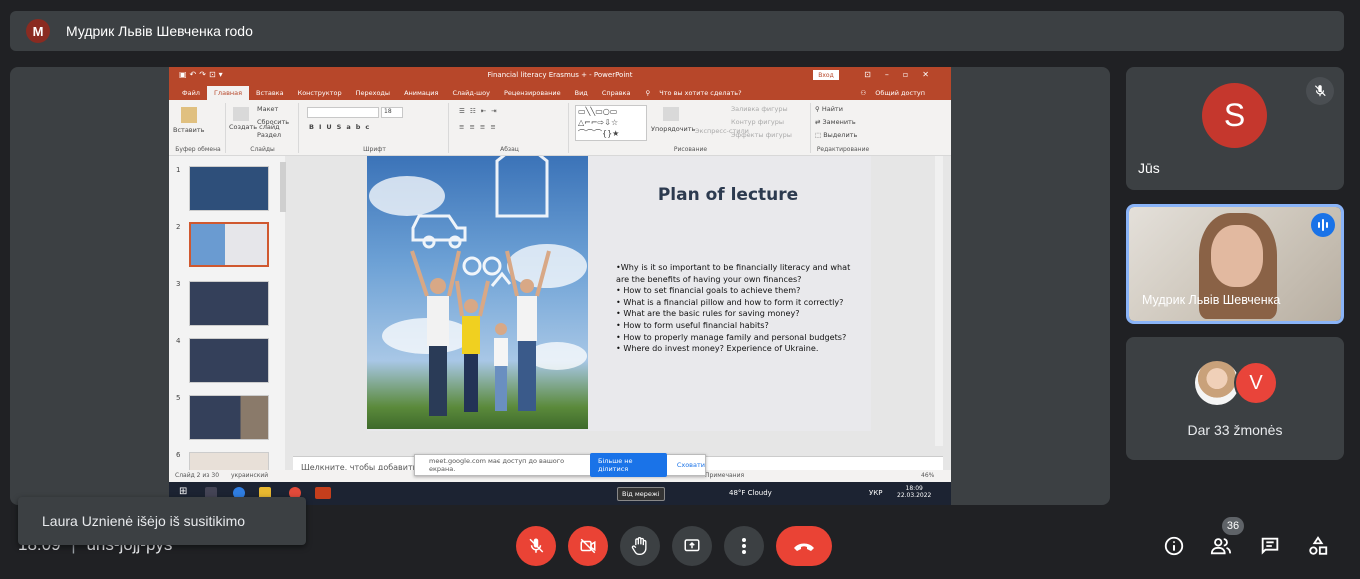  What do you see at coordinates (197, 475) in the screenshot?
I see `status-slide-count: Слайд 2 из 30` at bounding box center [197, 475].